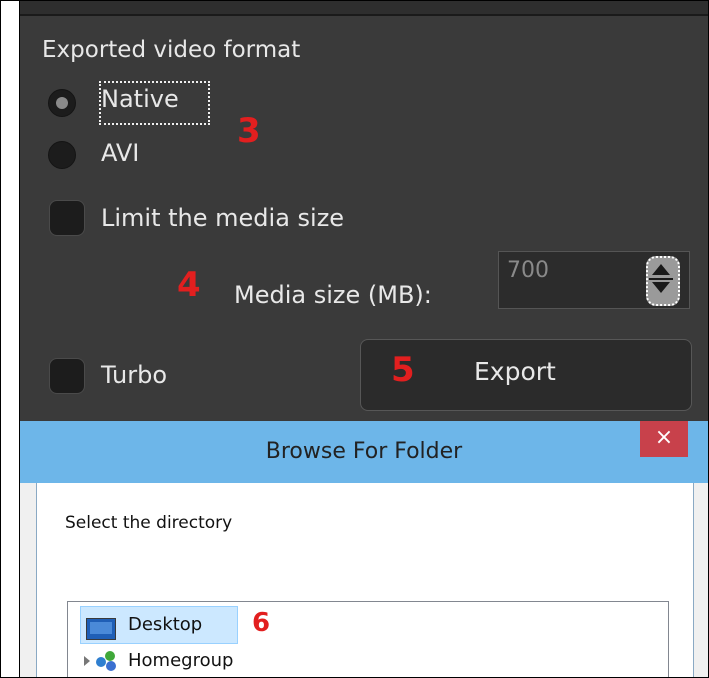  I want to click on tree-item-homegroup: Homegroup, so click(180, 663).